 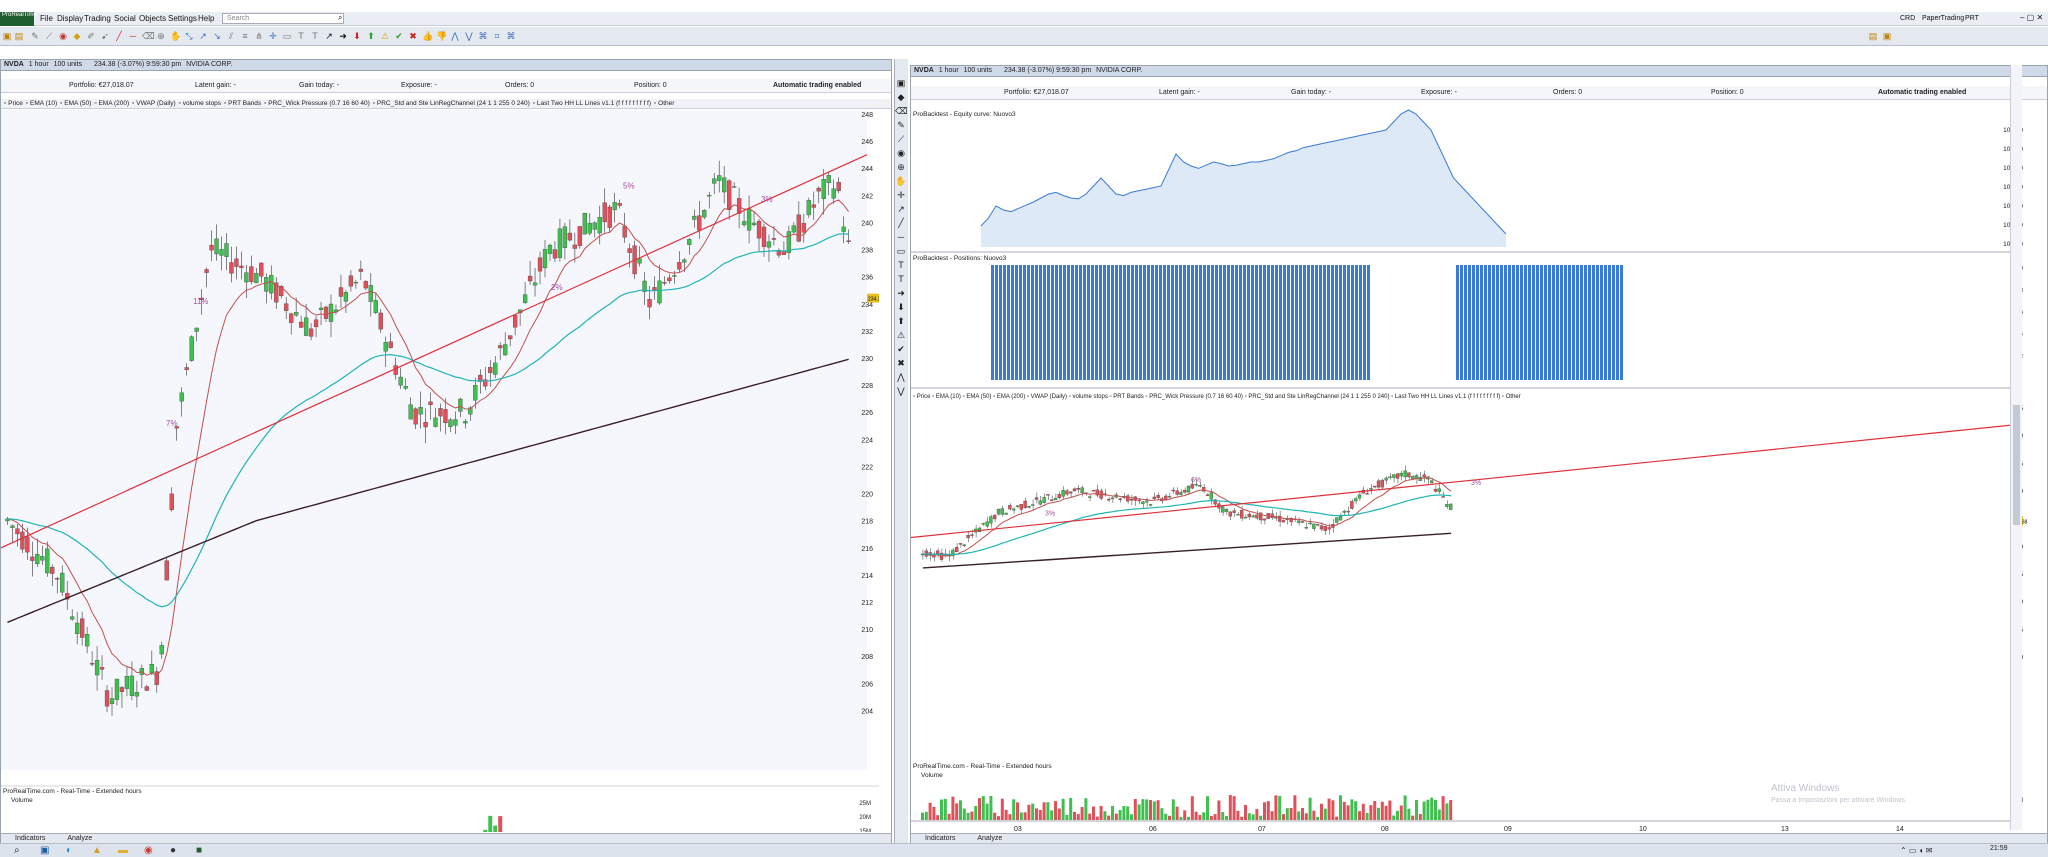 What do you see at coordinates (901, 139) in the screenshot?
I see `side-tool-icon-4: ⟋` at bounding box center [901, 139].